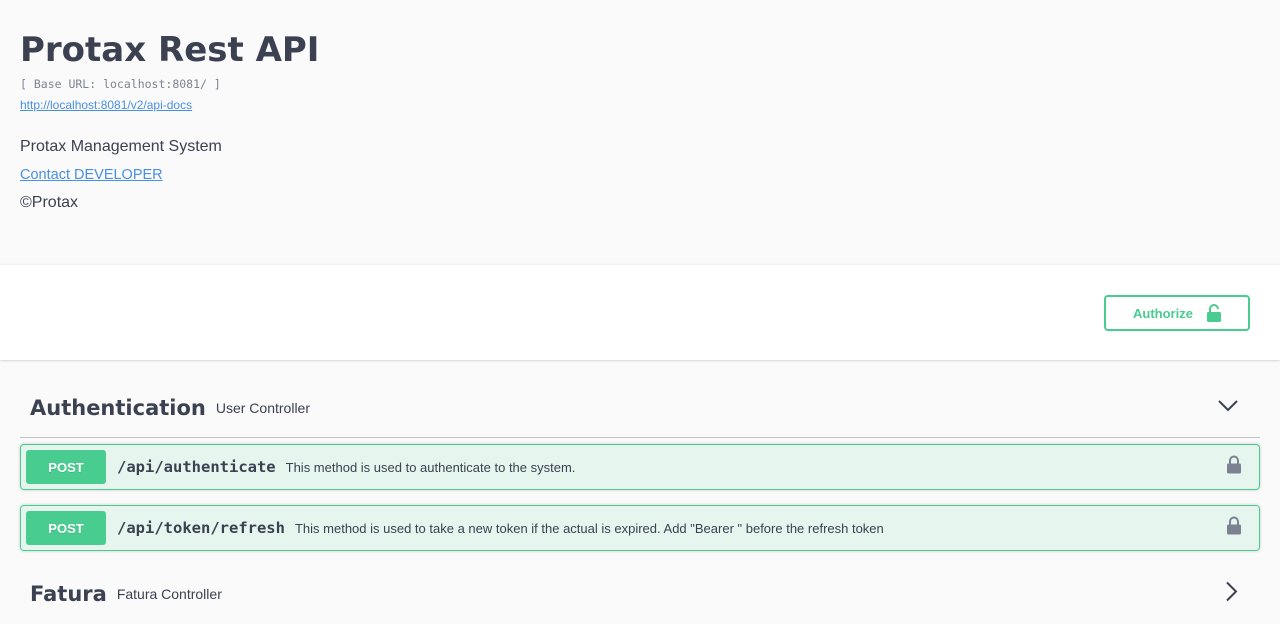 This screenshot has height=624, width=1280. What do you see at coordinates (1232, 594) in the screenshot?
I see `chevron-right-icon` at bounding box center [1232, 594].